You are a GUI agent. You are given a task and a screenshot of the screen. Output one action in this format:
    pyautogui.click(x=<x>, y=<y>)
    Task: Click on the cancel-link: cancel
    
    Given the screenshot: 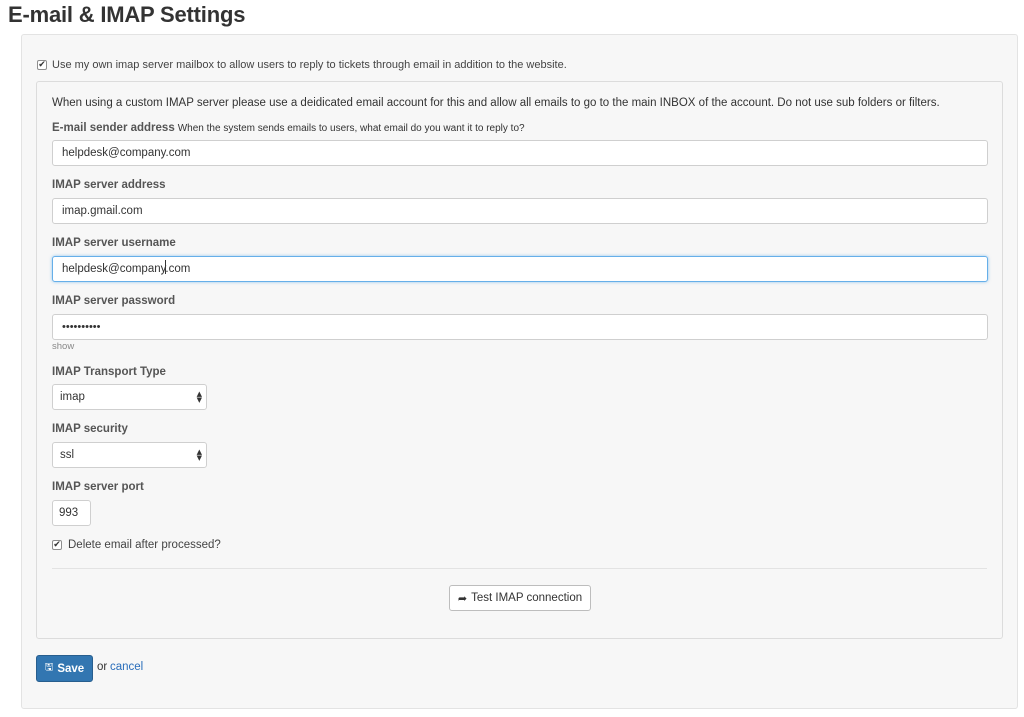 What is the action you would take?
    pyautogui.click(x=126, y=667)
    